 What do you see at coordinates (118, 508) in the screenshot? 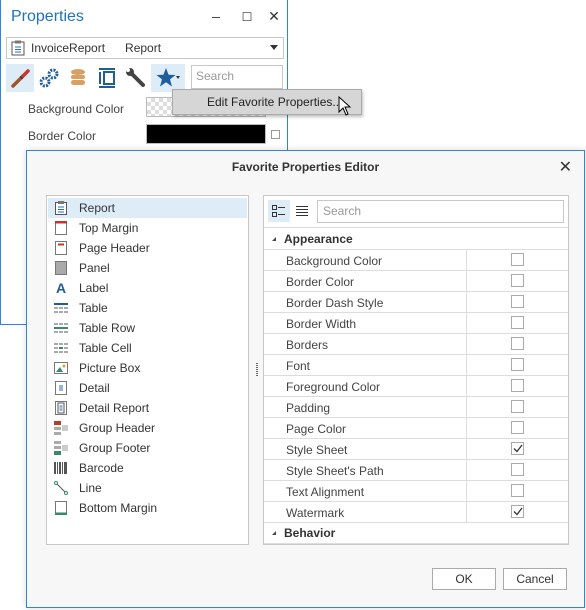
I see `element-label: Bottom Margin` at bounding box center [118, 508].